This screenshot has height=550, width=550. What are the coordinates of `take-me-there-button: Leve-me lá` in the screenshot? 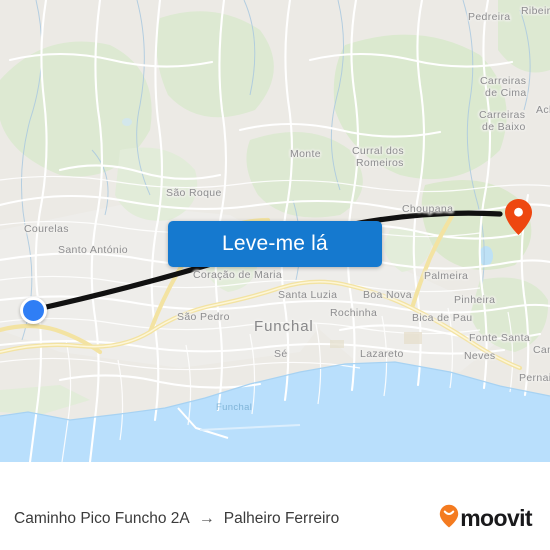 It's located at (275, 244).